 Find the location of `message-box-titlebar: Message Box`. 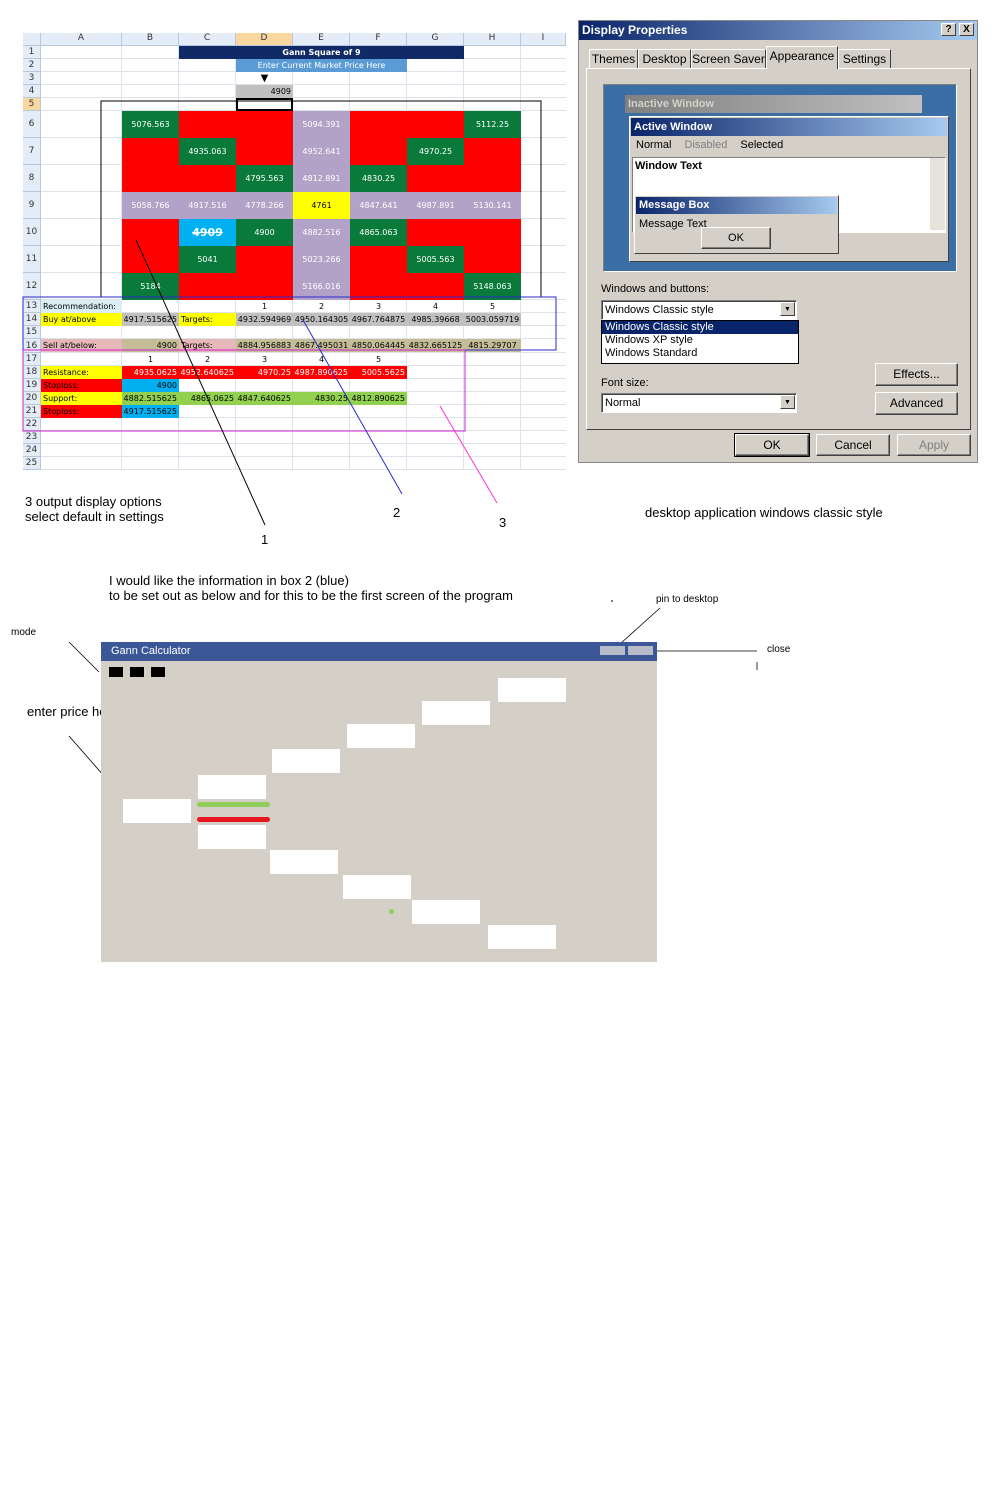

message-box-titlebar: Message Box is located at coordinates (736, 205).